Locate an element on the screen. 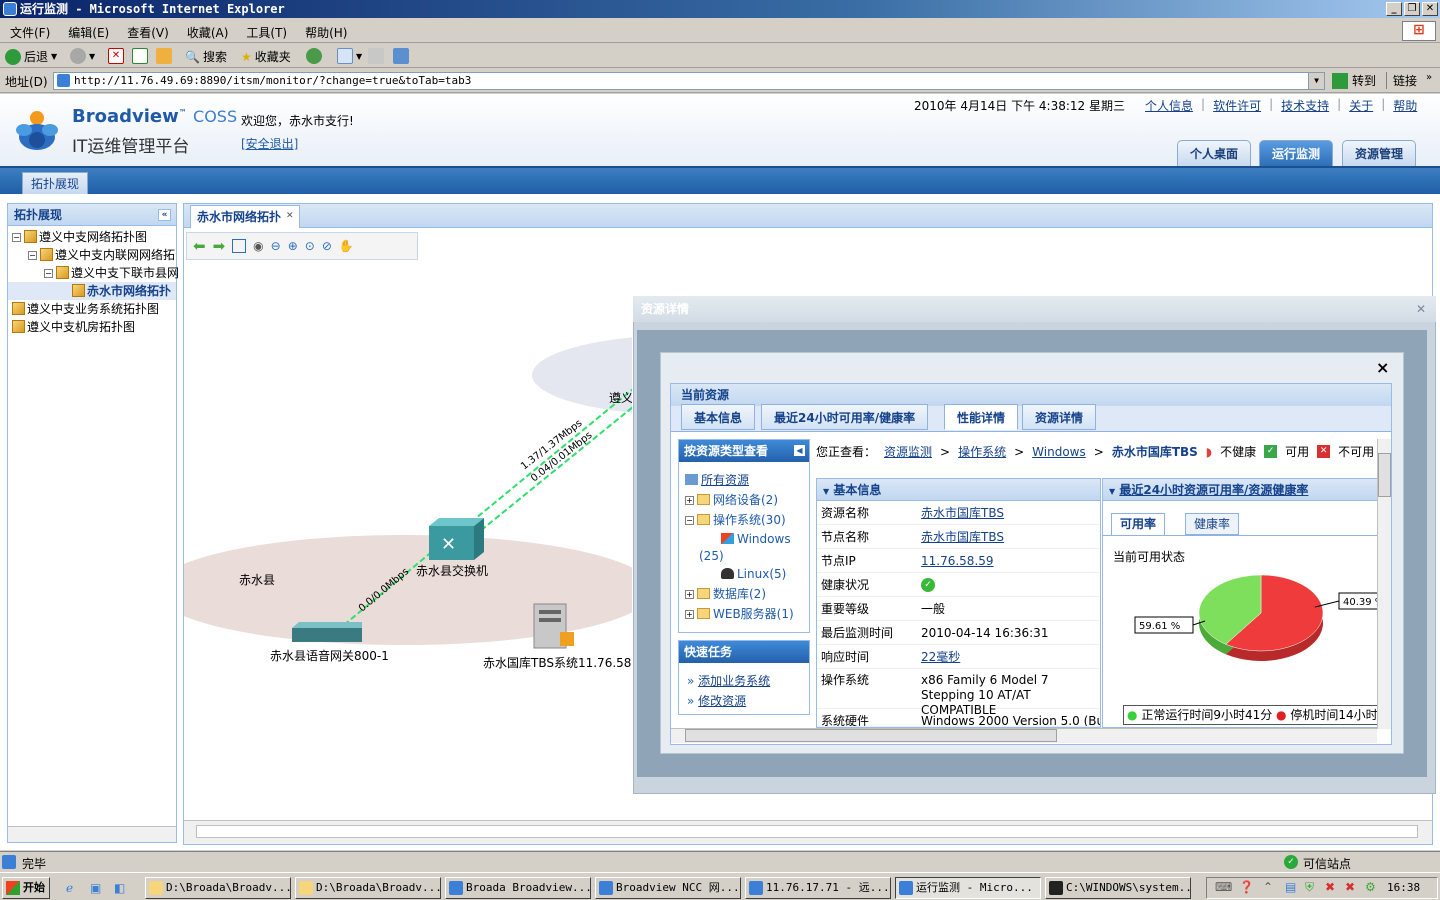  resource-type-item: + 数据库(2) is located at coordinates (747, 594).